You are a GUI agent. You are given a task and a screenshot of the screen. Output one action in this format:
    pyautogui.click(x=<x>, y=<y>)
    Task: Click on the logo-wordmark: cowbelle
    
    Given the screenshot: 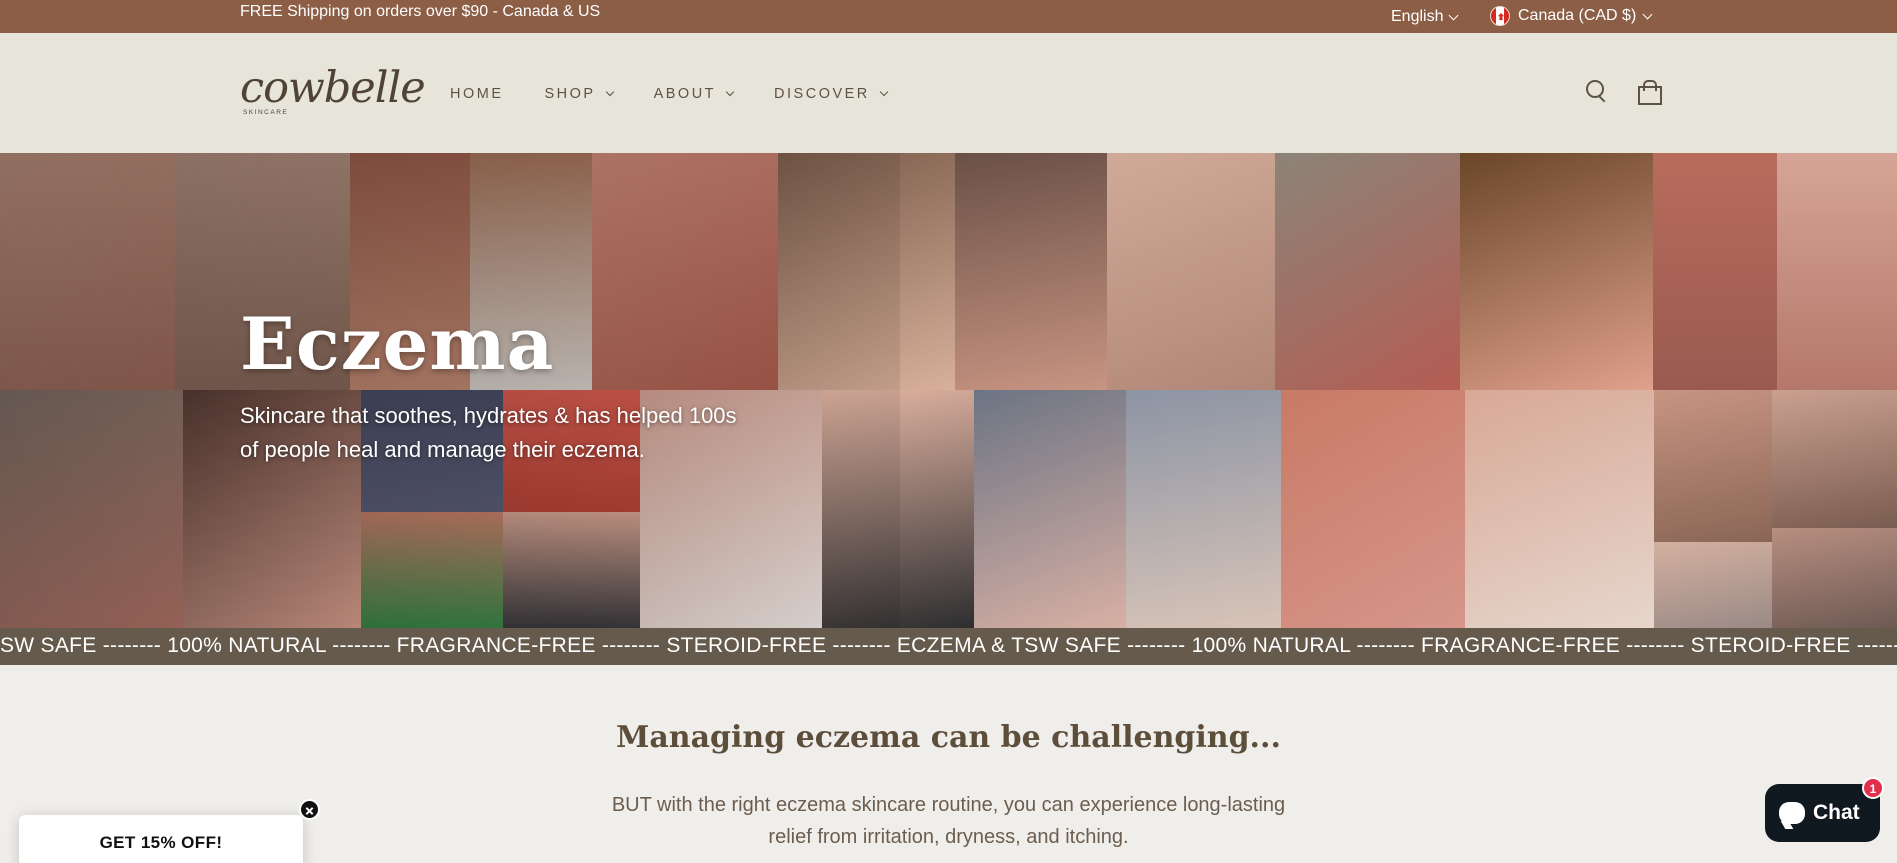 What is the action you would take?
    pyautogui.click(x=333, y=88)
    